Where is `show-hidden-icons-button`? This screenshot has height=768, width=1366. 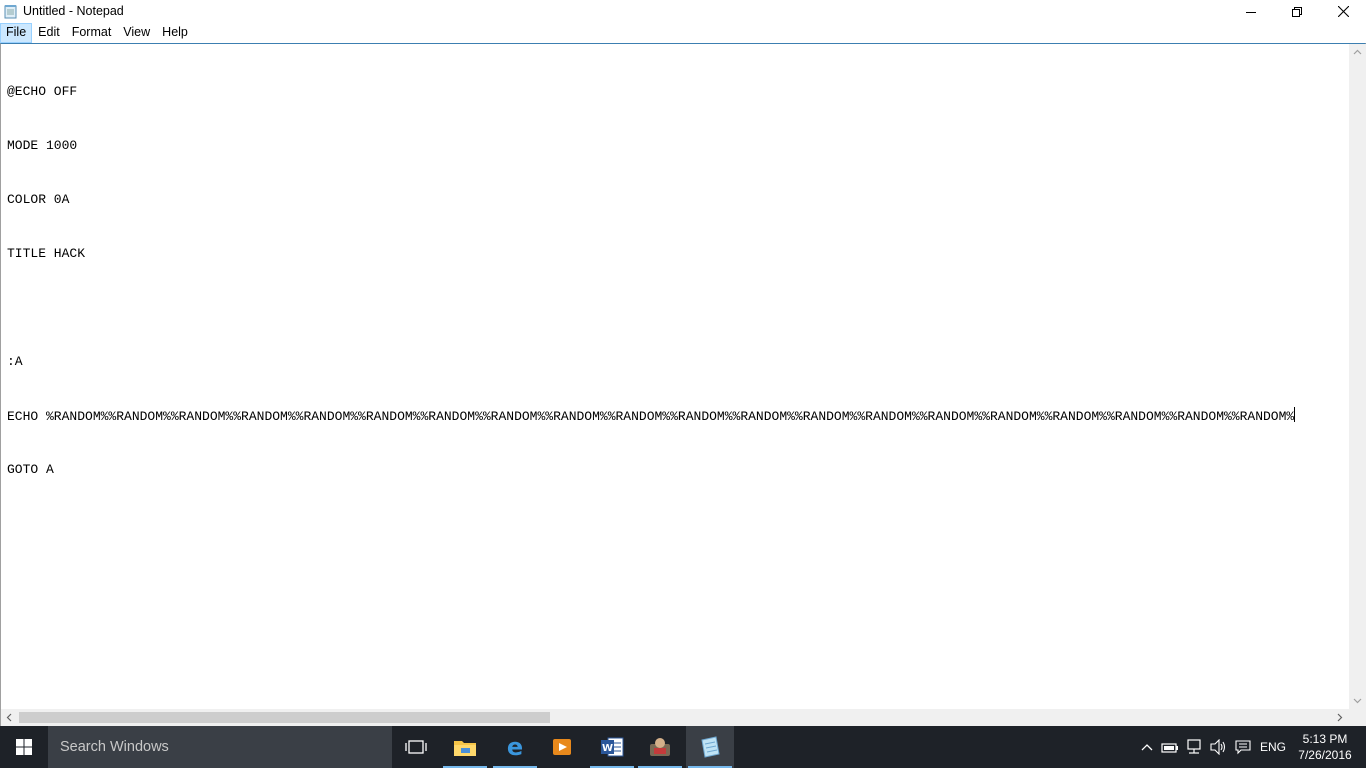
show-hidden-icons-button is located at coordinates (1147, 747).